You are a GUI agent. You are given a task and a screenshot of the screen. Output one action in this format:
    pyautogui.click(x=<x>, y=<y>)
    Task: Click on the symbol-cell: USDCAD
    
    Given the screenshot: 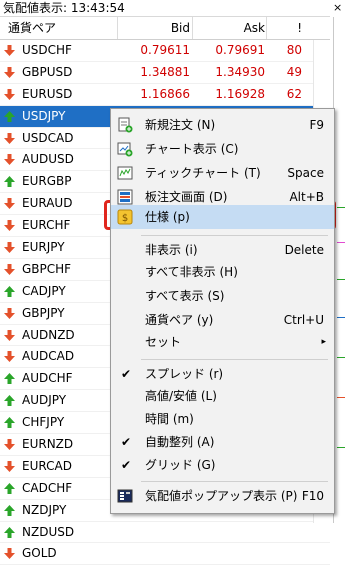 What is the action you would take?
    pyautogui.click(x=48, y=137)
    